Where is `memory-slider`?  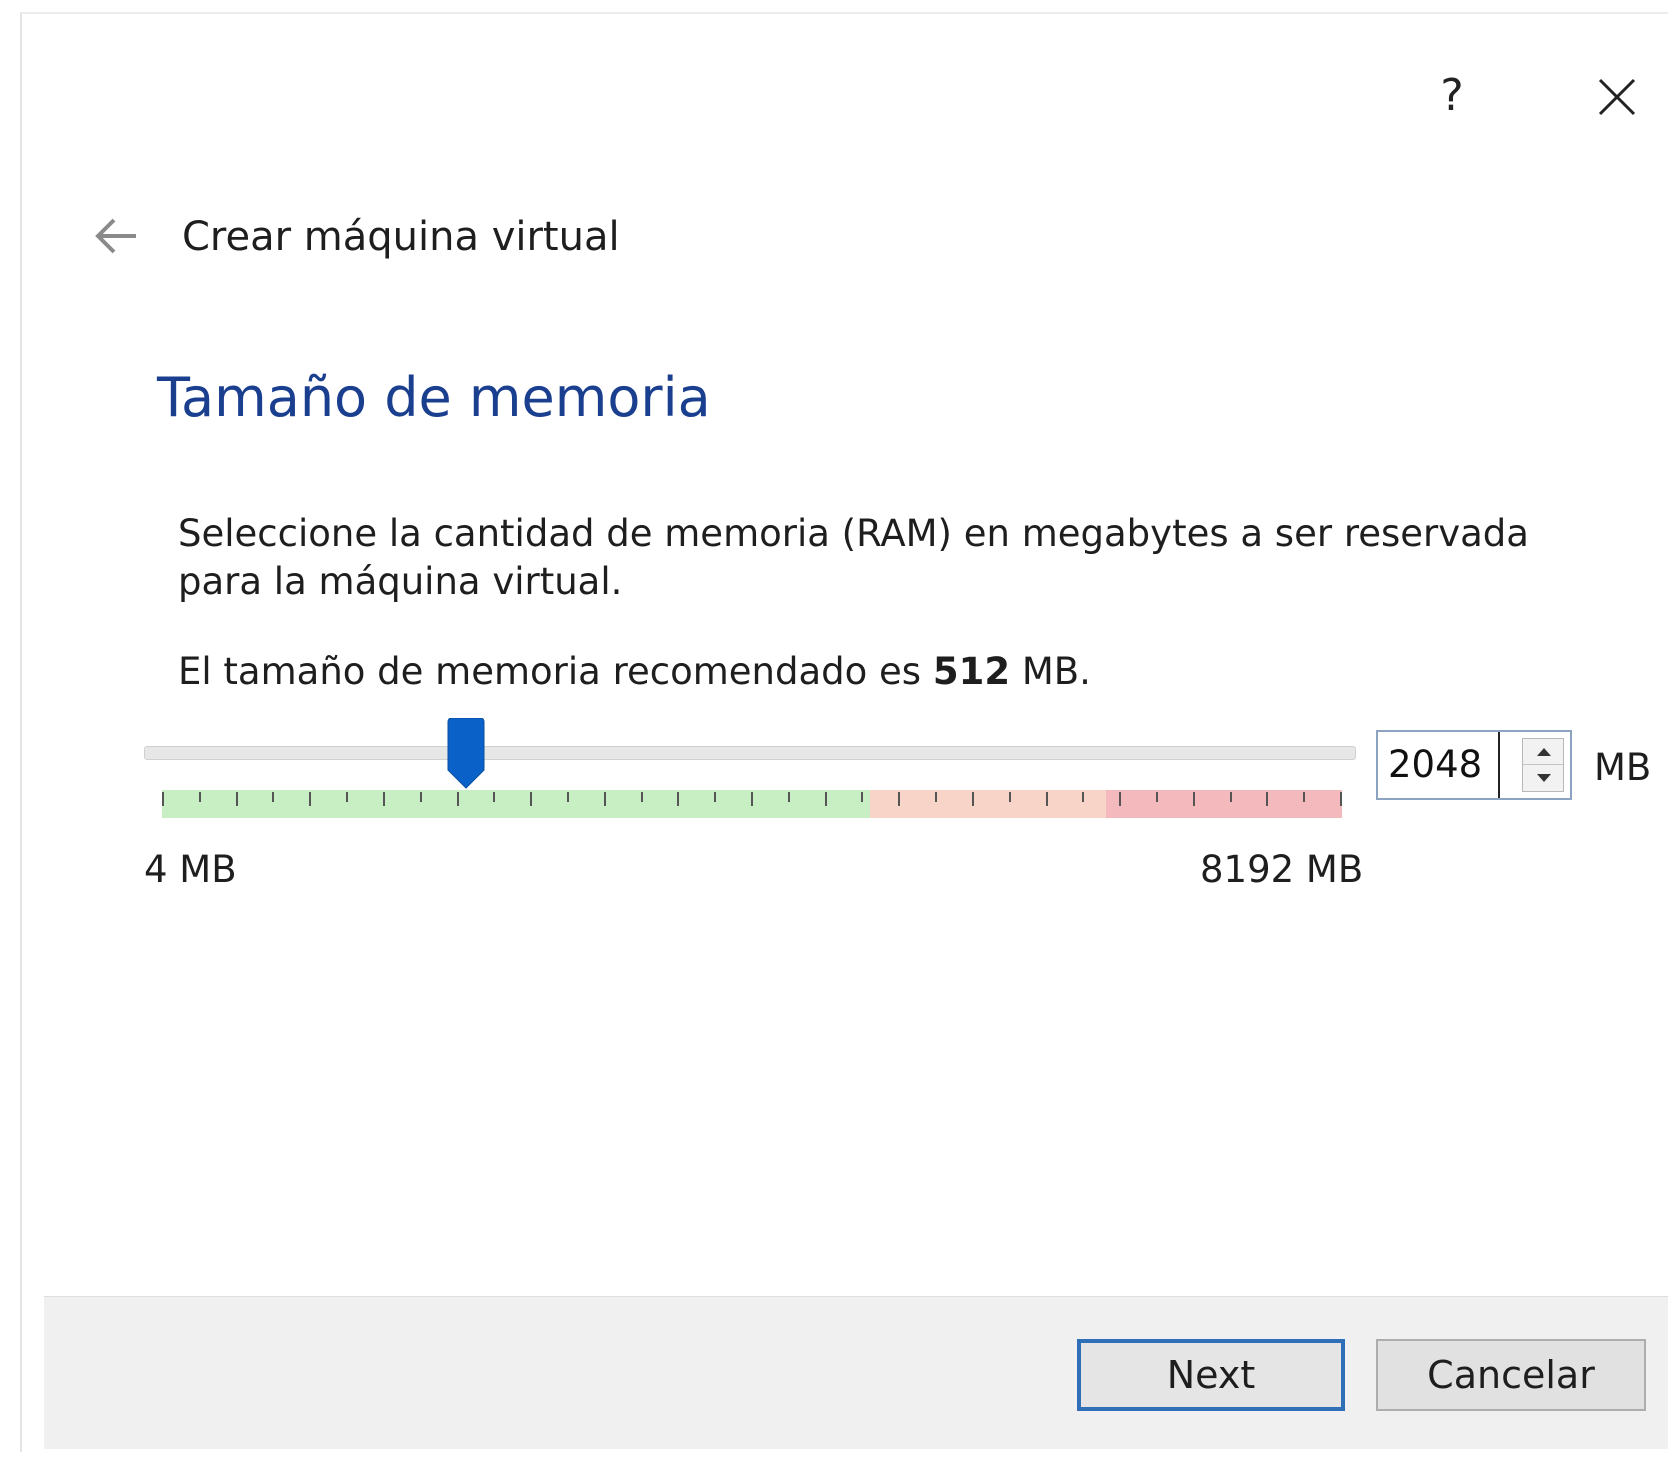
memory-slider is located at coordinates (750, 773).